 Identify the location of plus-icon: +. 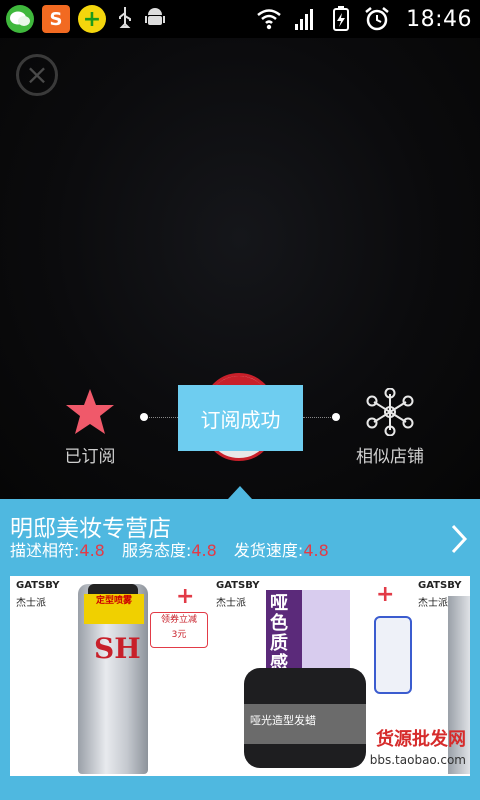
(185, 596).